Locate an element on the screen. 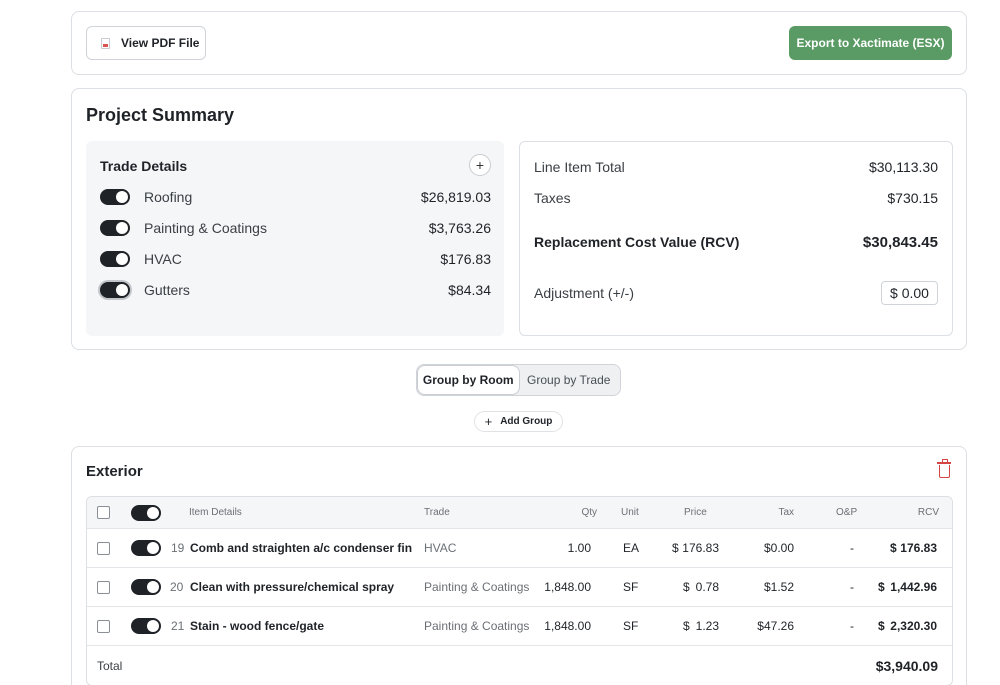 The image size is (1000, 685). trade-toggle-painting is located at coordinates (115, 228).